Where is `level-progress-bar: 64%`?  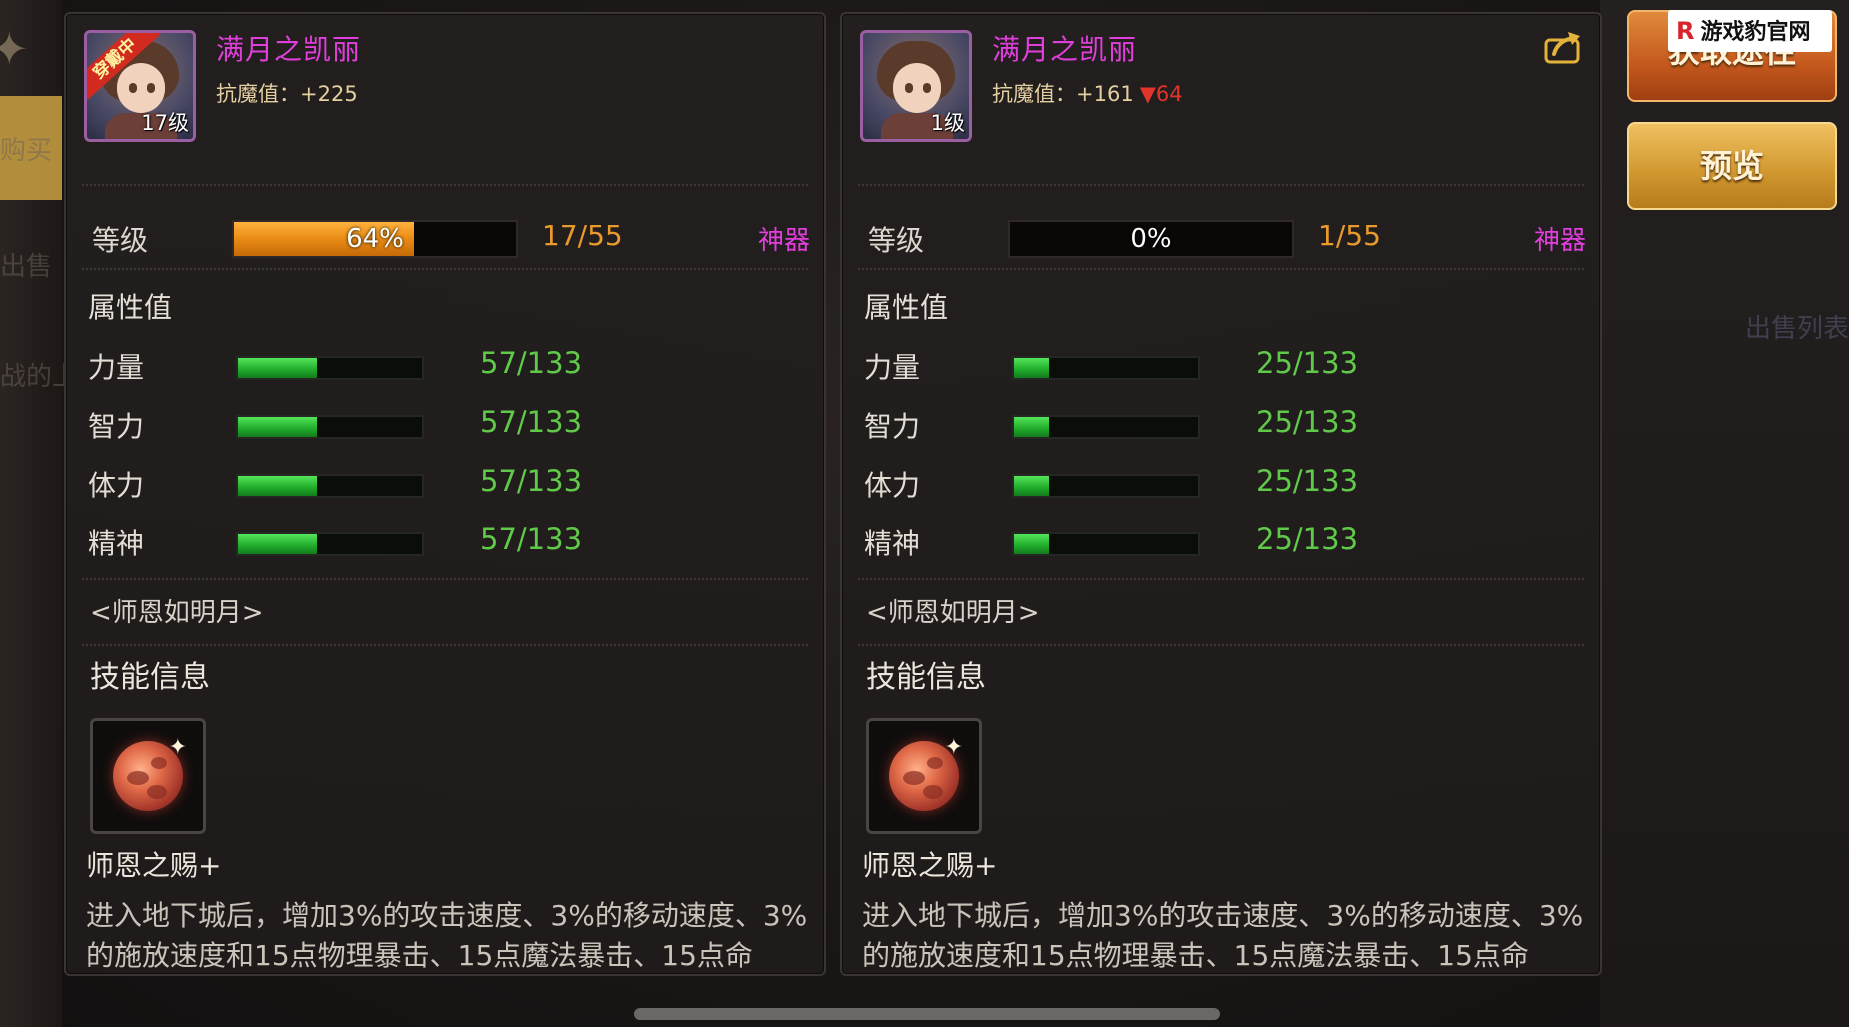 level-progress-bar: 64% is located at coordinates (375, 239).